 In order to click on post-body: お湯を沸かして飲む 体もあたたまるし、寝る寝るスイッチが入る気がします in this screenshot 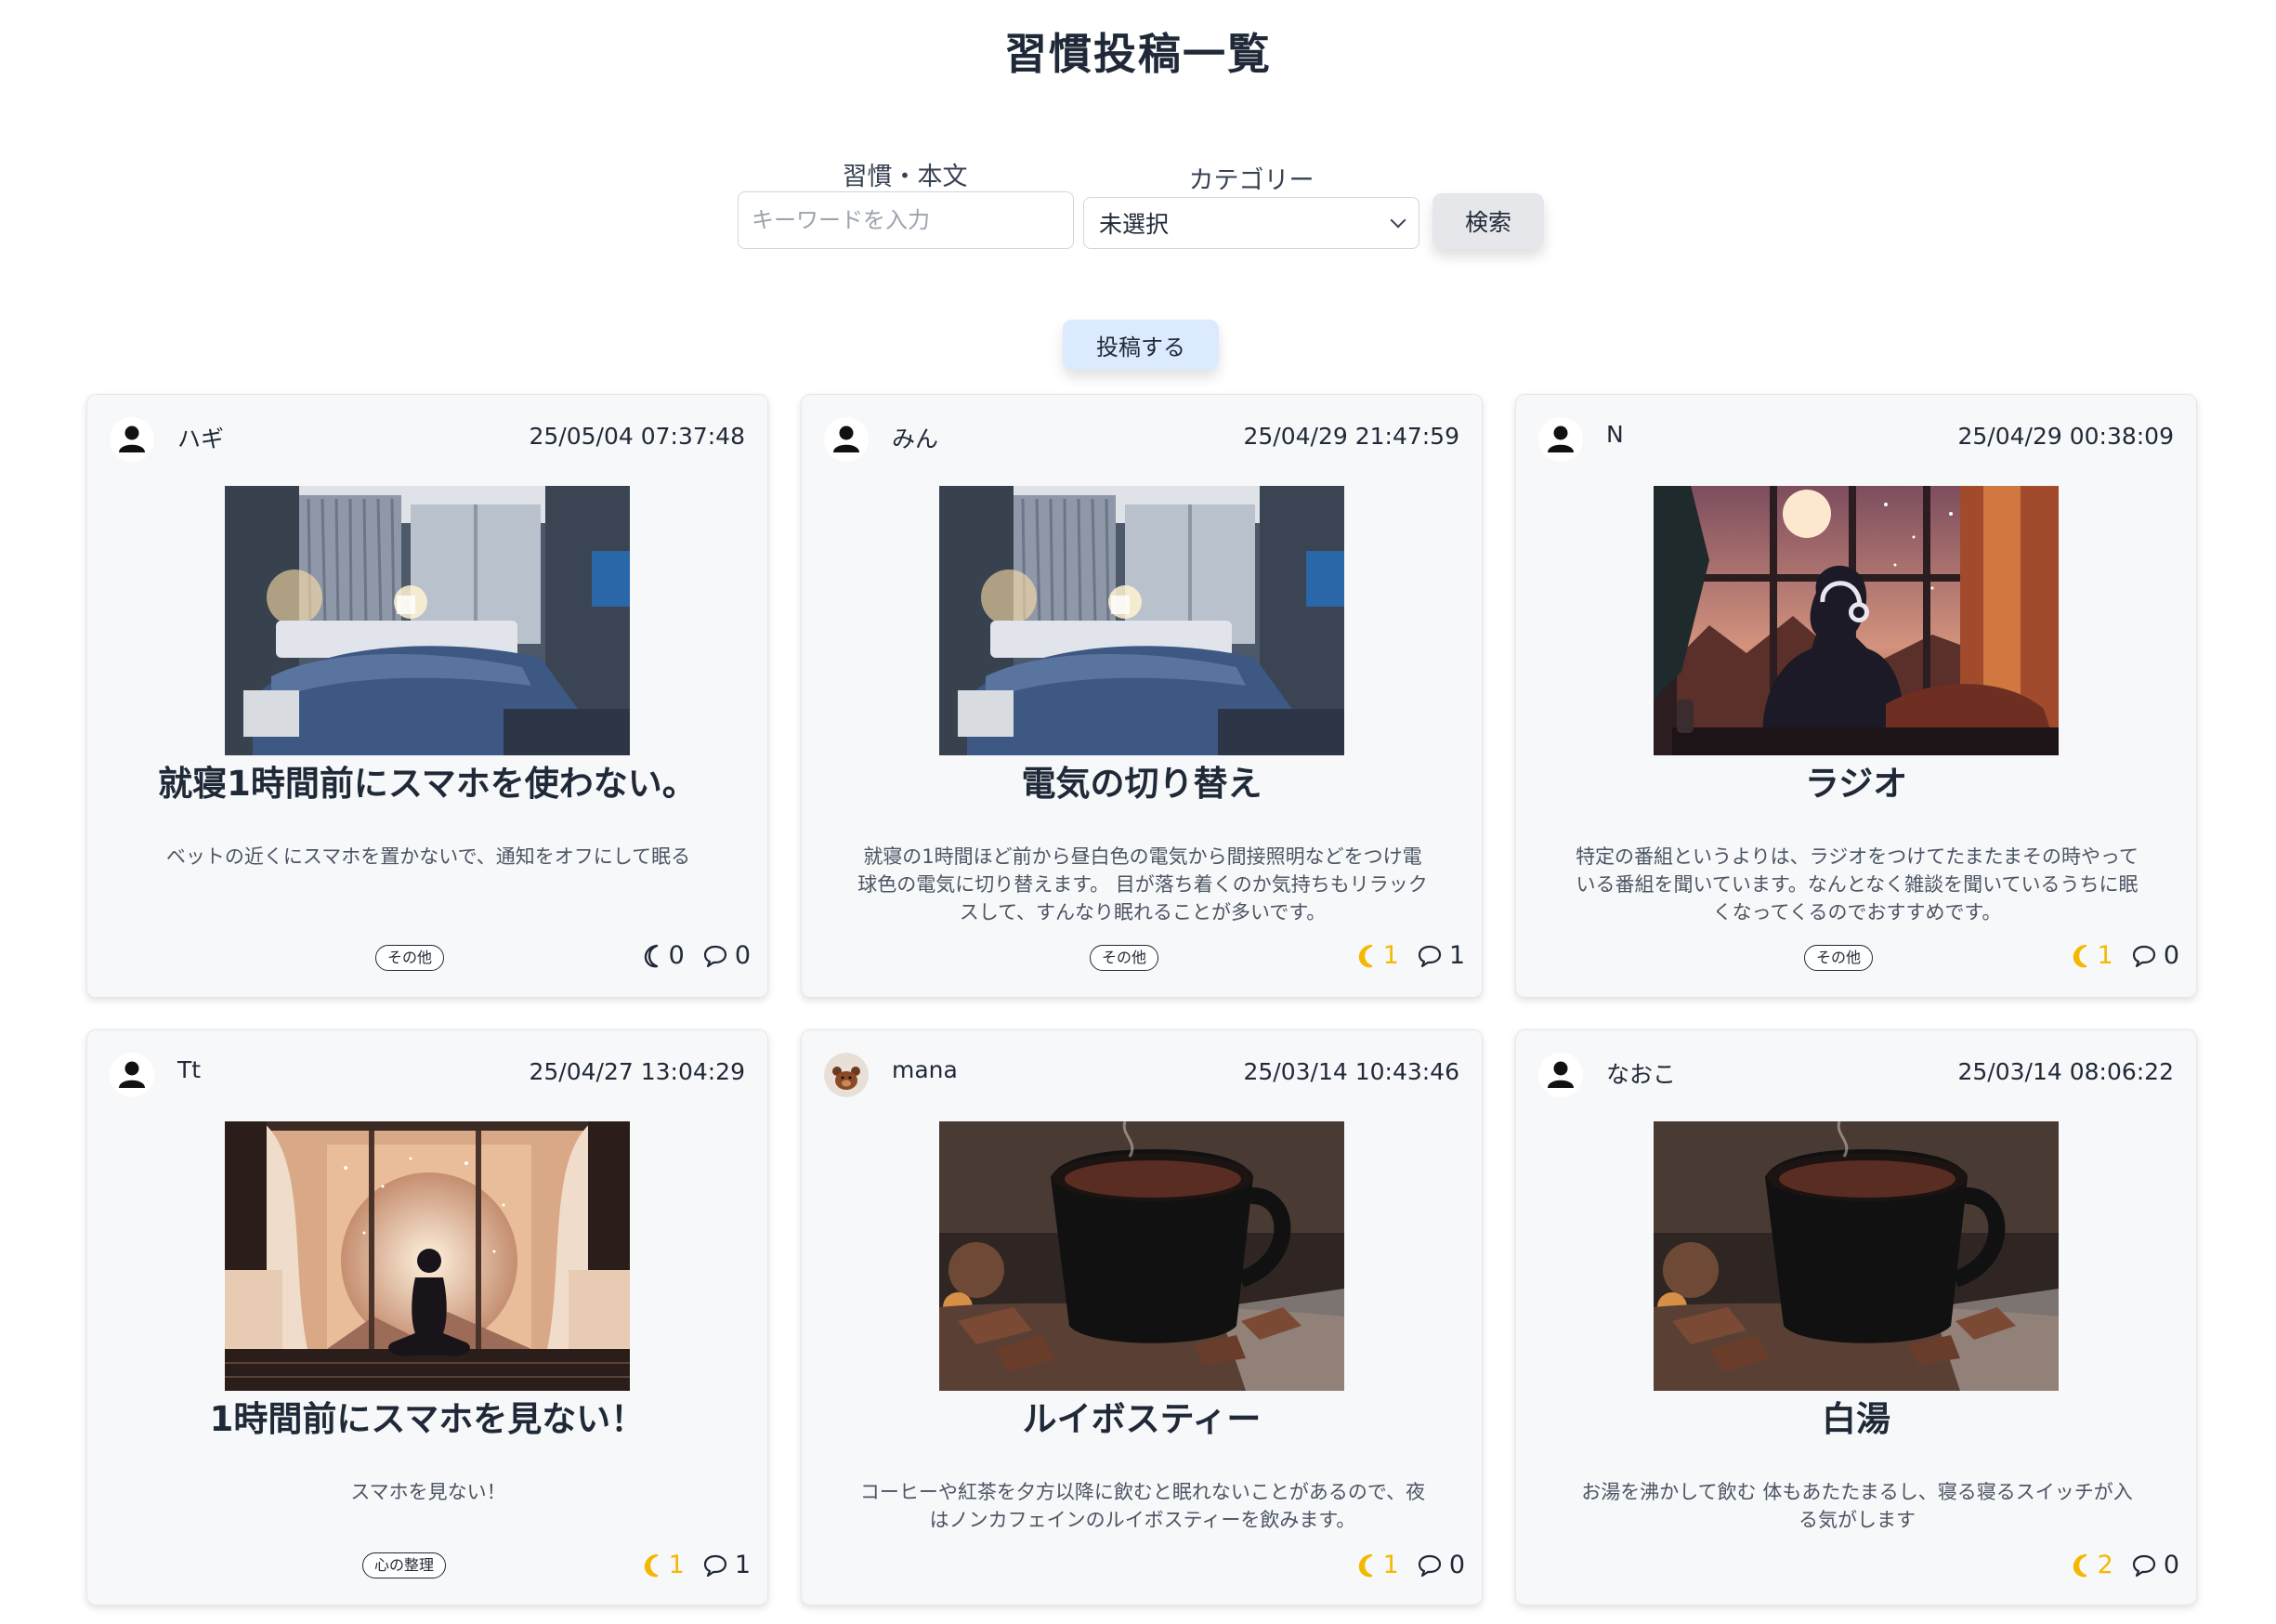, I will do `click(1857, 1506)`.